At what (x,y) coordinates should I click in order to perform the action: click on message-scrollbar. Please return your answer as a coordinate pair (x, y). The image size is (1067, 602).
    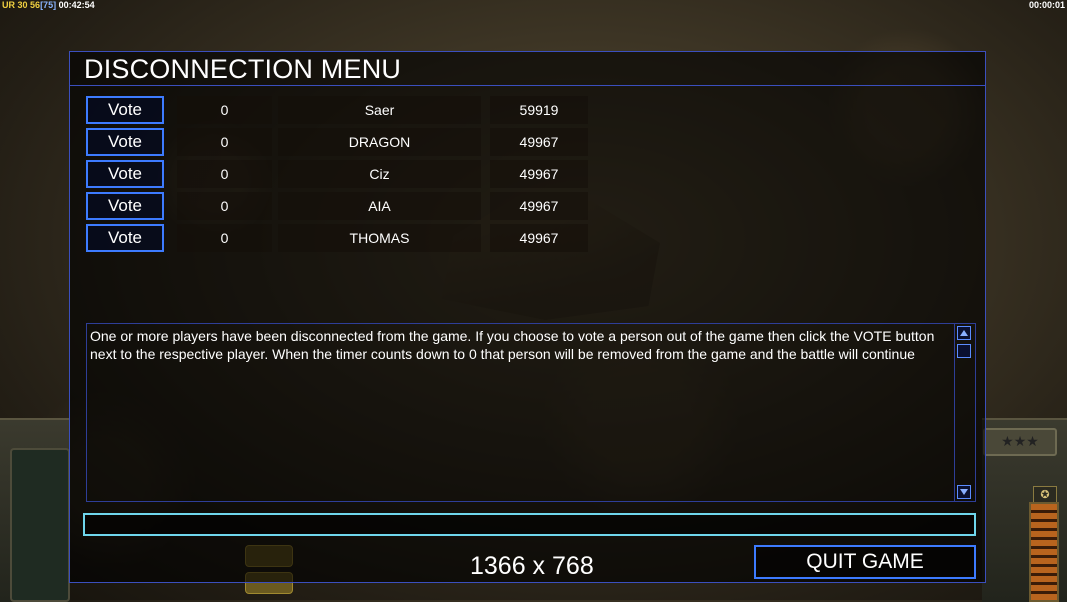
    Looking at the image, I should click on (964, 412).